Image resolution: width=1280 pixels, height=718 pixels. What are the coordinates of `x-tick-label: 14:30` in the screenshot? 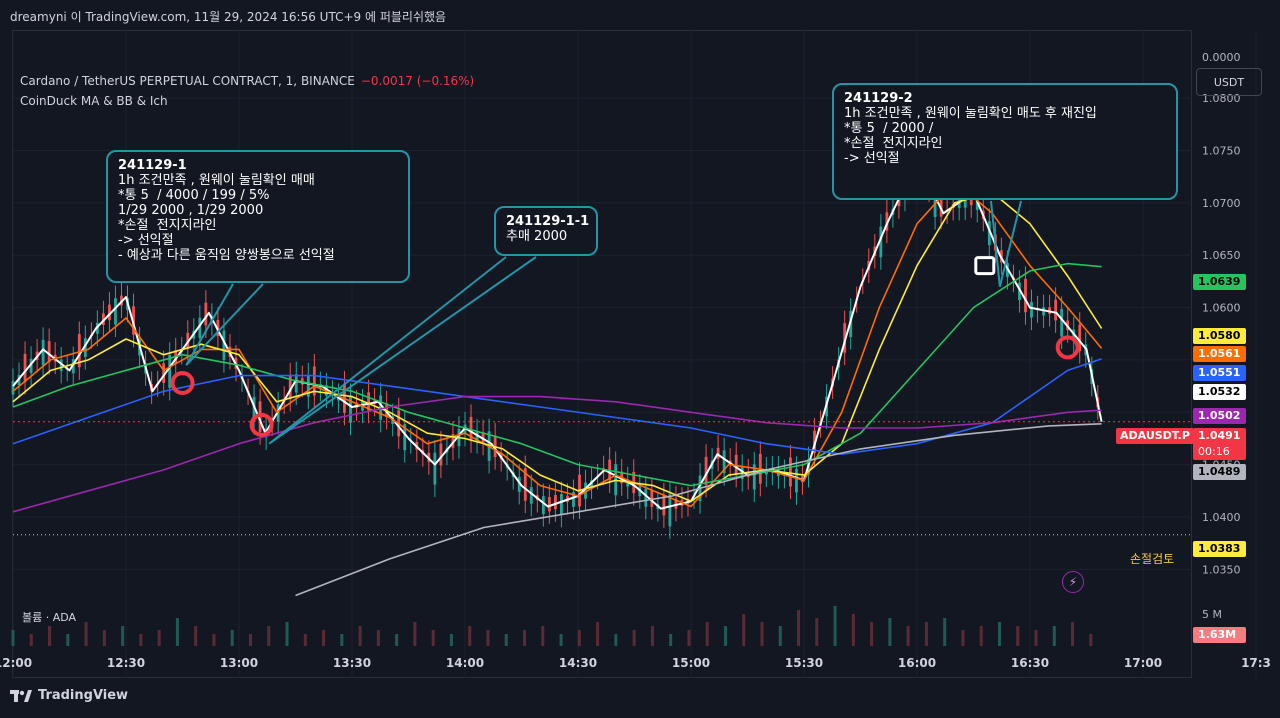 It's located at (578, 663).